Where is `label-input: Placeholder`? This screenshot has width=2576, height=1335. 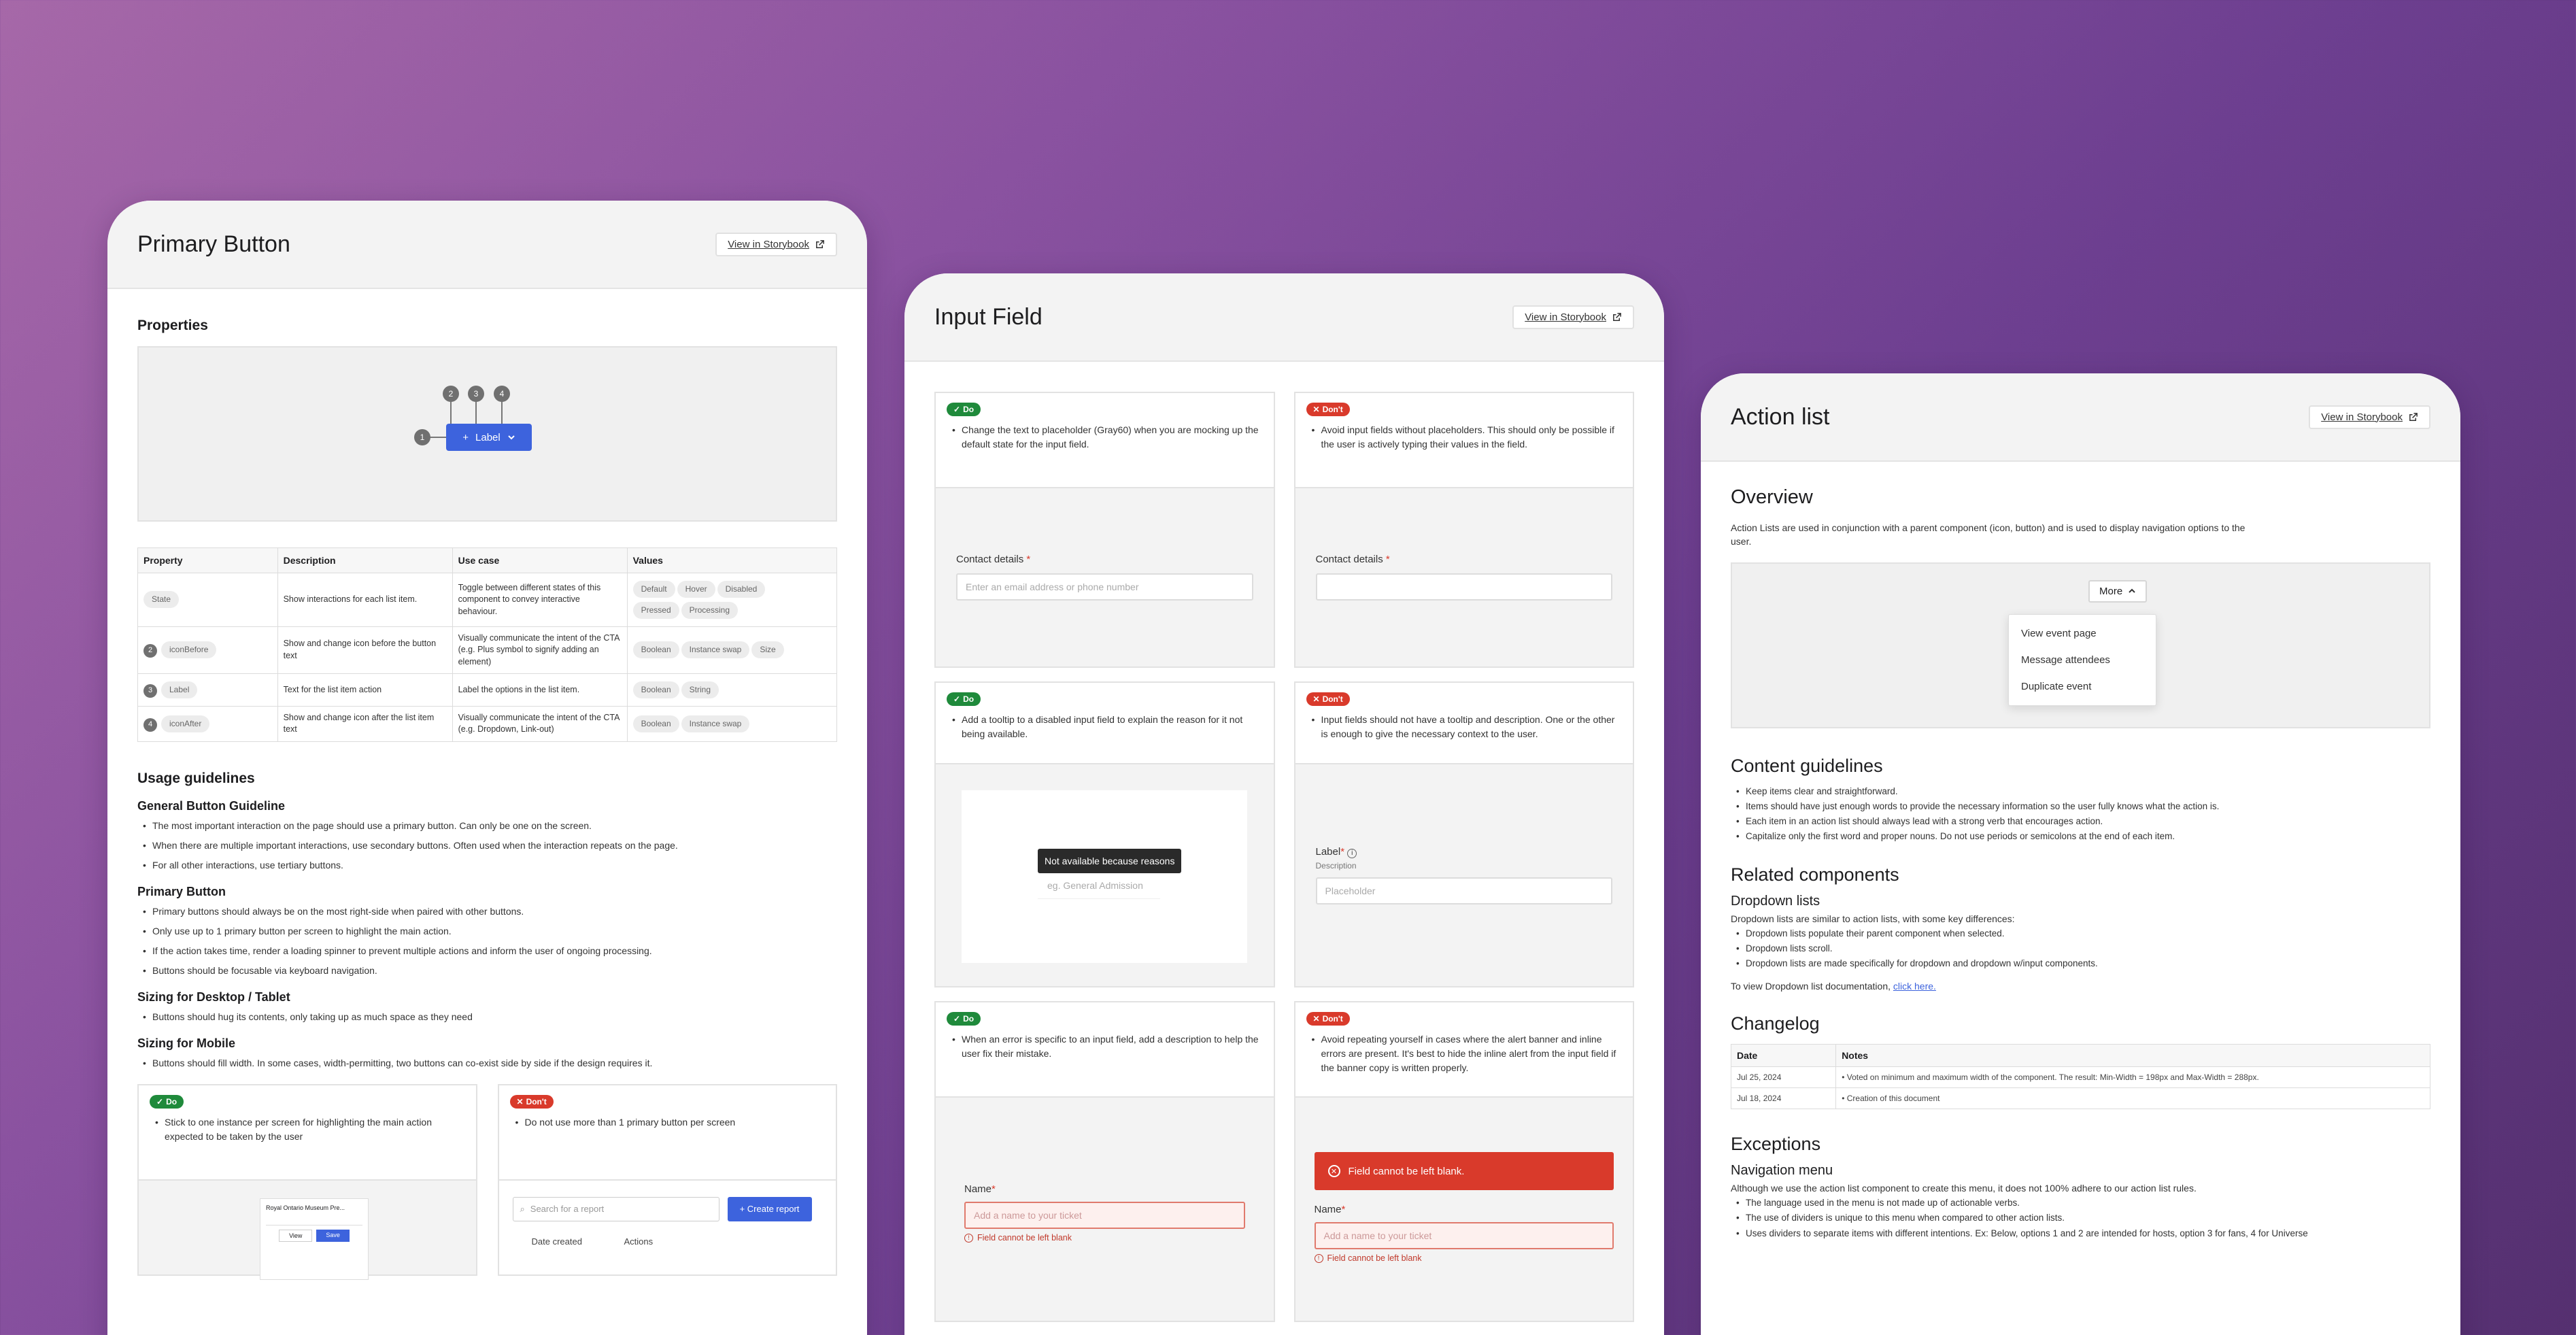
label-input: Placeholder is located at coordinates (1463, 891).